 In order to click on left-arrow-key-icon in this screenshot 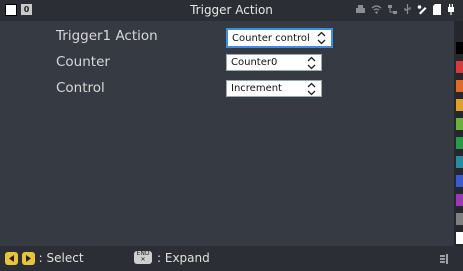, I will do `click(11, 258)`.